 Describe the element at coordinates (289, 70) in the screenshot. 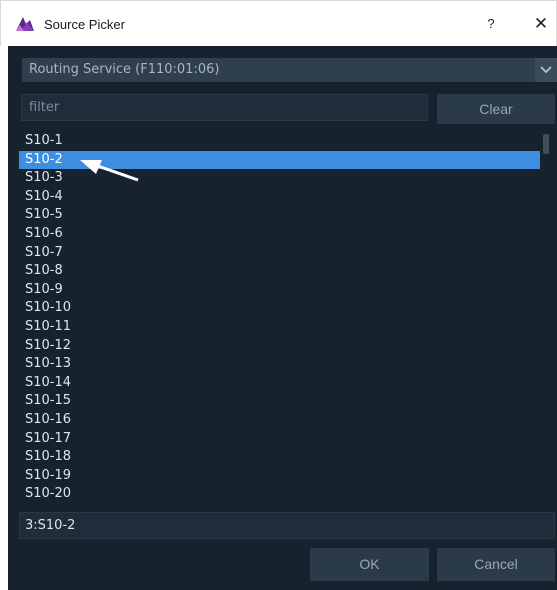

I see `service-dropdown: Routing Service (F110:01:06)` at that location.